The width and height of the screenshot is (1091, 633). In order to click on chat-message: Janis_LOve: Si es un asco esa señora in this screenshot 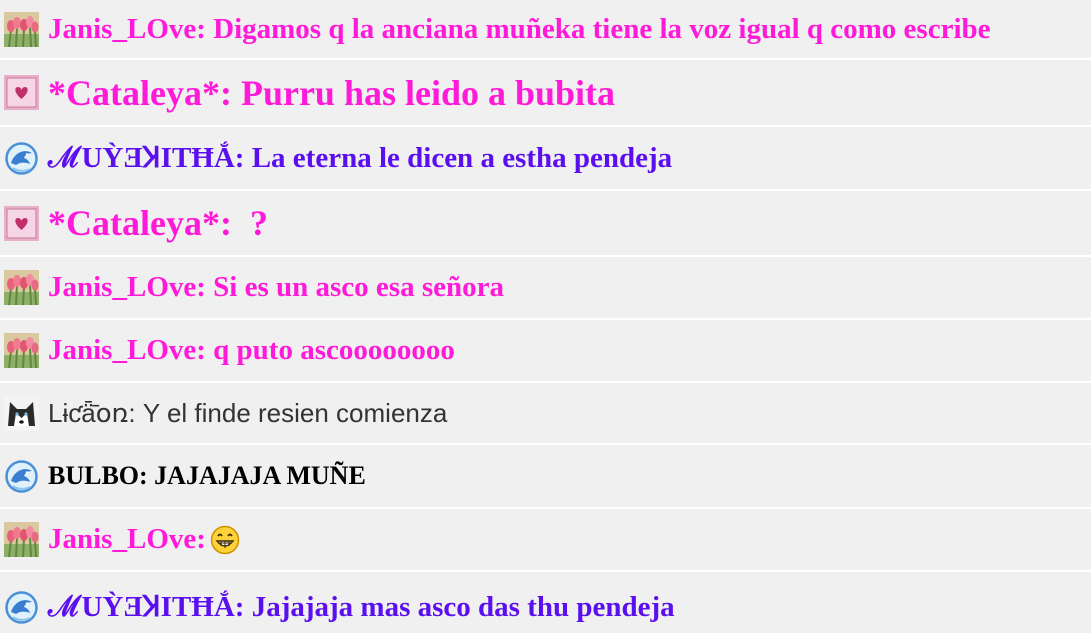, I will do `click(545, 288)`.